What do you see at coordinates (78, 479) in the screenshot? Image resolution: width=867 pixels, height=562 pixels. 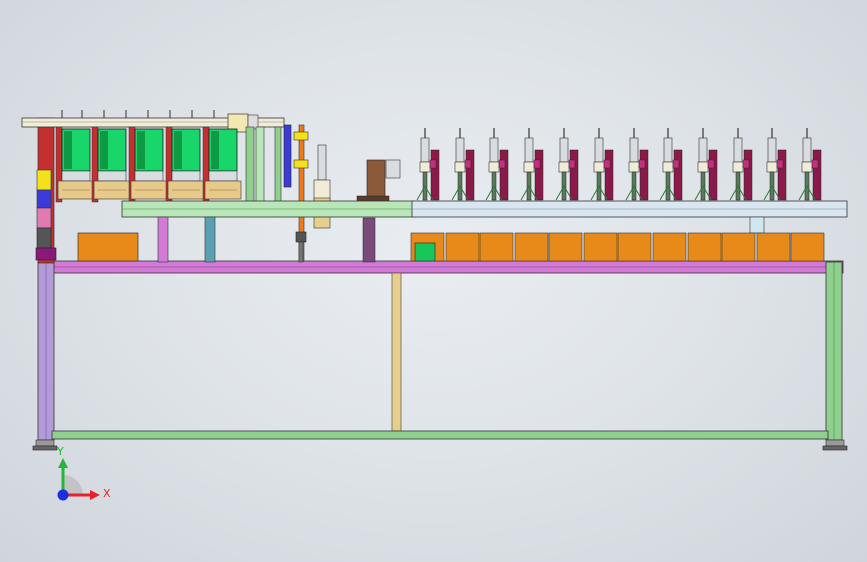 I see `coordinate-triad` at bounding box center [78, 479].